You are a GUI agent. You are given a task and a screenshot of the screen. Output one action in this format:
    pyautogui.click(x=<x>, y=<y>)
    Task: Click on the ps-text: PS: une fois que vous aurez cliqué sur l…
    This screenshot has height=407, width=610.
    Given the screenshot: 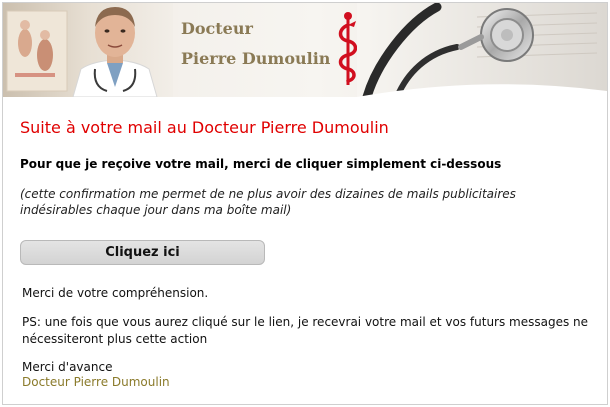 What is the action you would take?
    pyautogui.click(x=305, y=330)
    